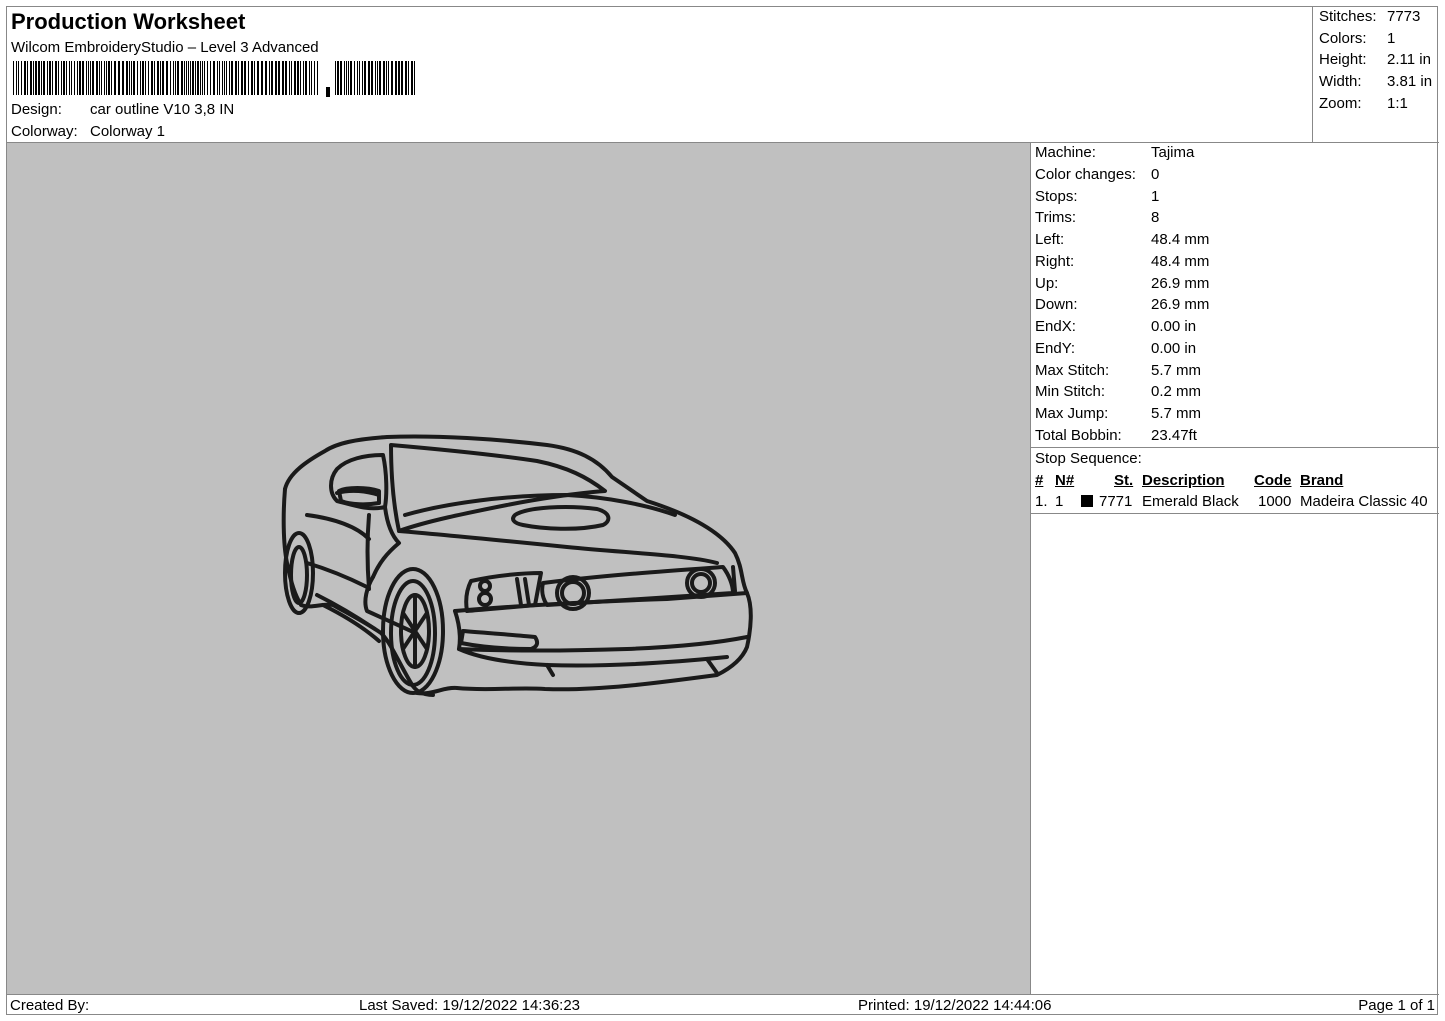 This screenshot has height=1021, width=1445. Describe the element at coordinates (1124, 480) in the screenshot. I see `col-header-st: St.` at that location.